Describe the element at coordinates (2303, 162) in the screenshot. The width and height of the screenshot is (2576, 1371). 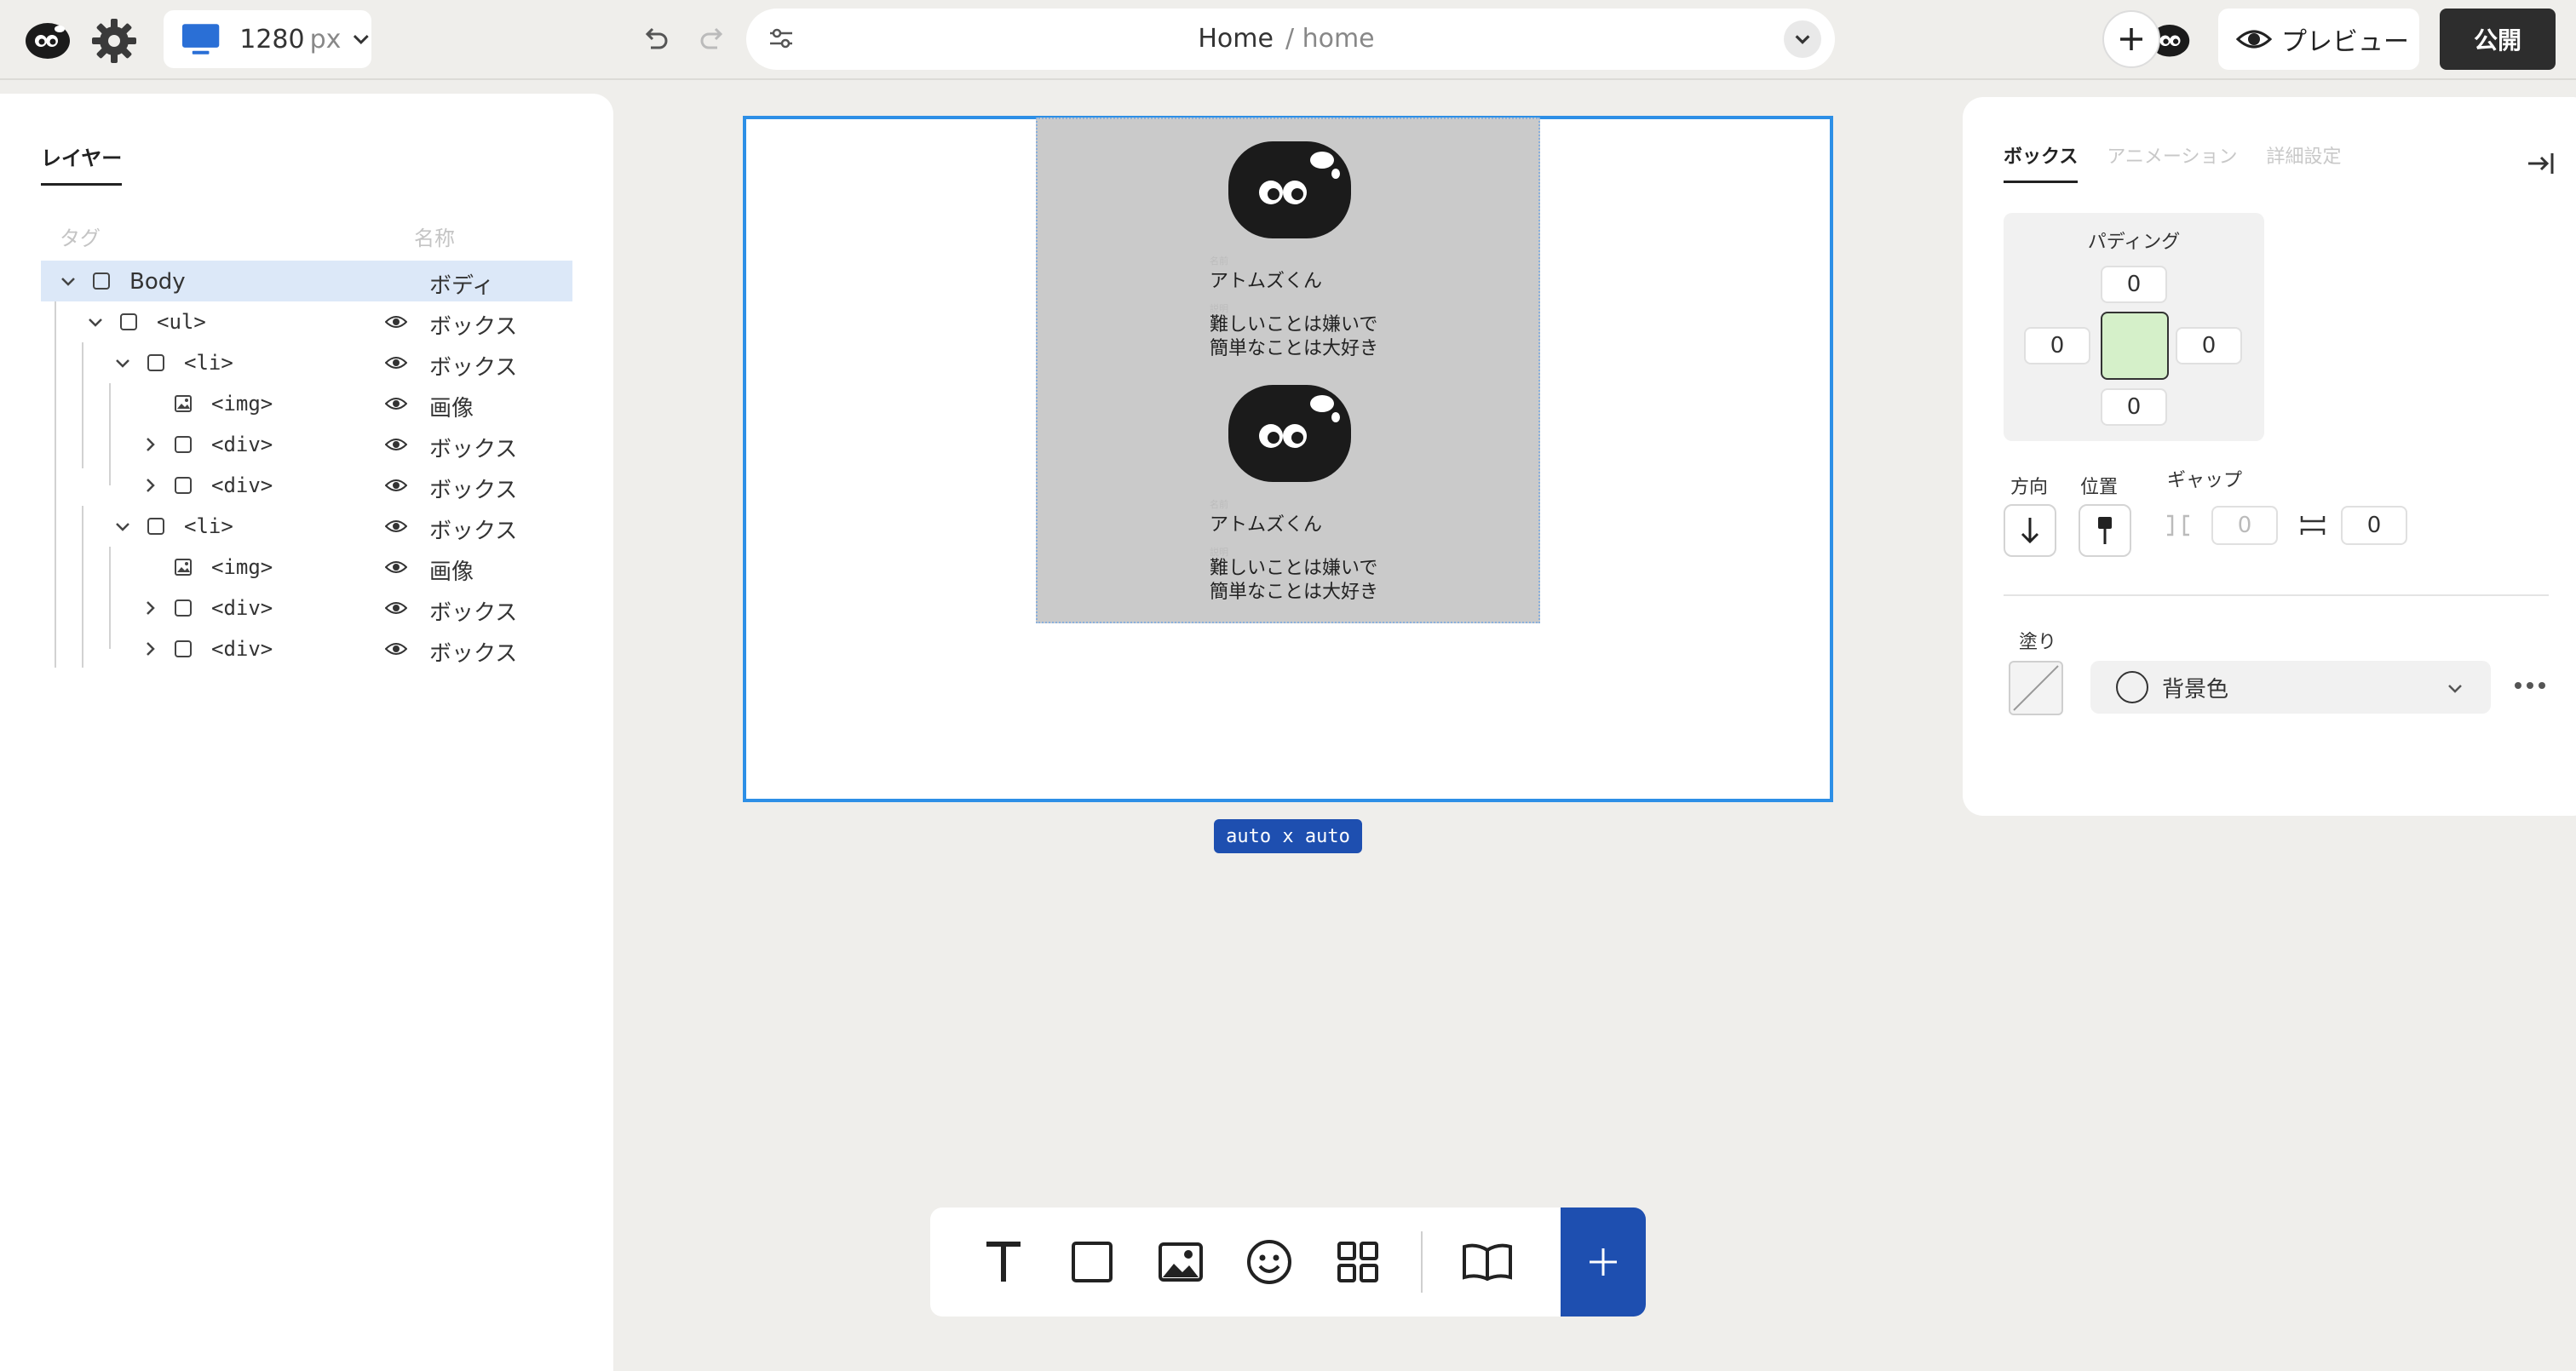
I see `tab-advanced: 詳細設定` at that location.